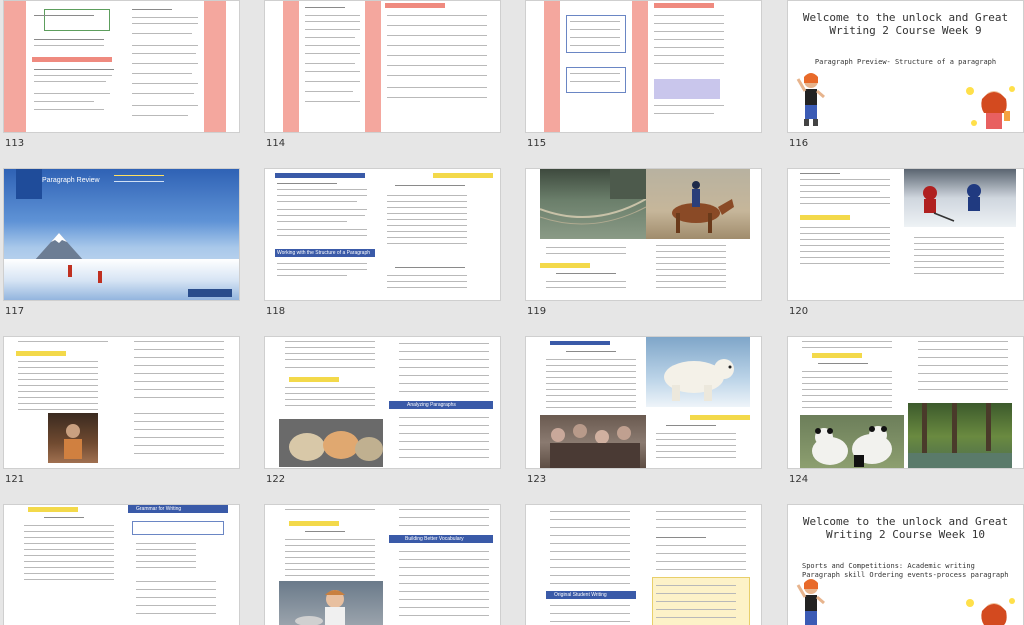 The image size is (1024, 625). I want to click on slide-number: 118, so click(276, 311).